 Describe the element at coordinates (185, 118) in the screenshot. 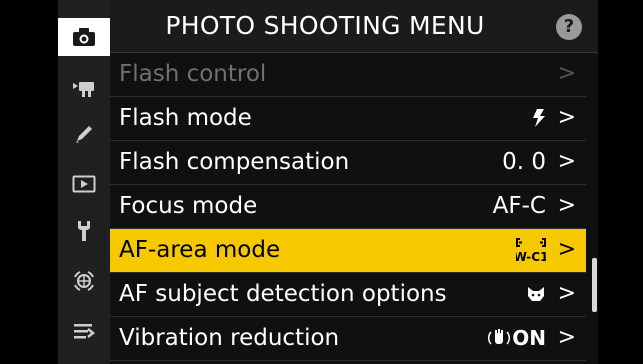

I see `menu-item-label: Flash mode` at that location.